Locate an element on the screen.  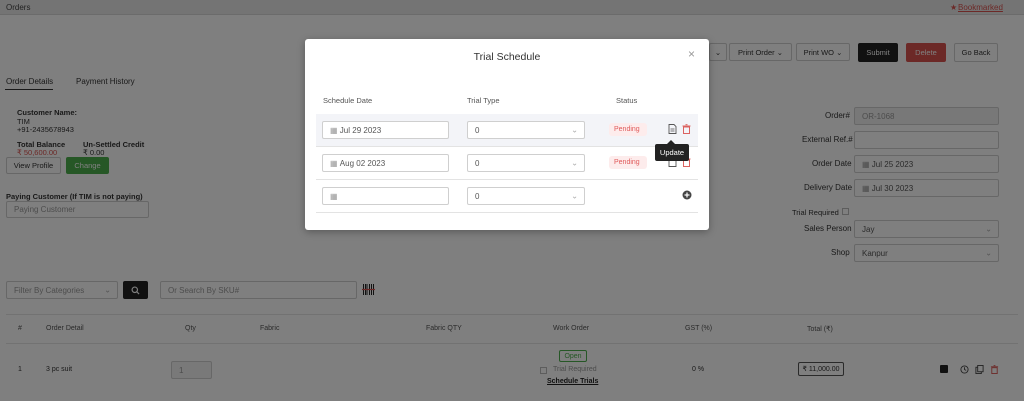
schedule-date-picker: ▦ Aug 02 2023 is located at coordinates (385, 163).